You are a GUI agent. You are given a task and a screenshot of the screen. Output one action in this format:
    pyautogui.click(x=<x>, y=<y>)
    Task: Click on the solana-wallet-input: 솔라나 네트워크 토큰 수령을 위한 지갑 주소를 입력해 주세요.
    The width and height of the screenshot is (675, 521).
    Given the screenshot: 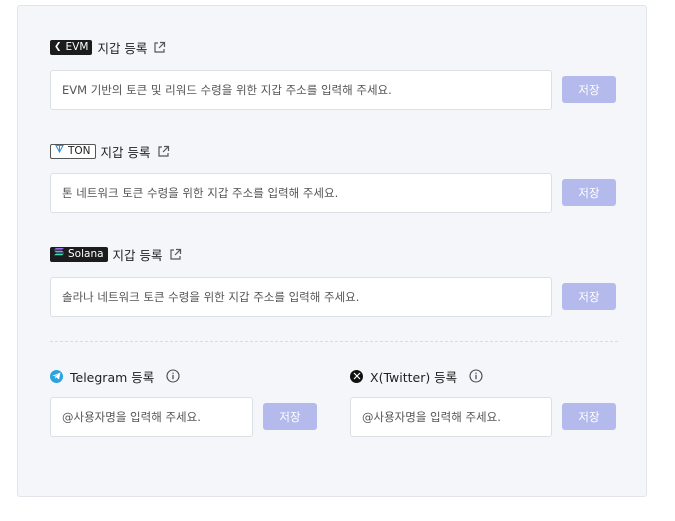 What is the action you would take?
    pyautogui.click(x=301, y=297)
    